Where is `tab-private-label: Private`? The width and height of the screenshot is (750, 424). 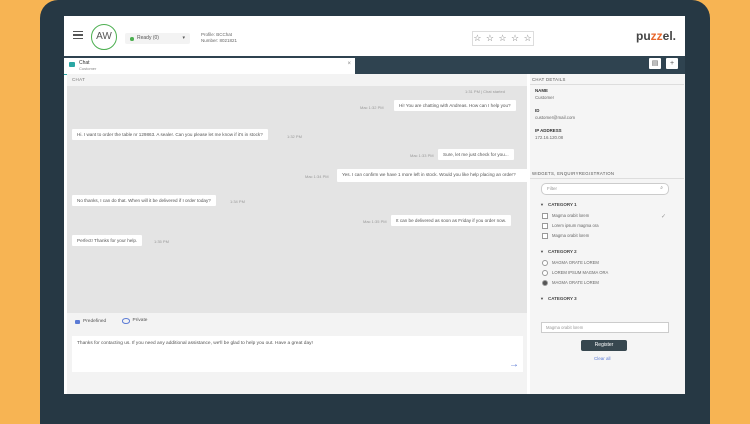 tab-private-label: Private is located at coordinates (140, 321).